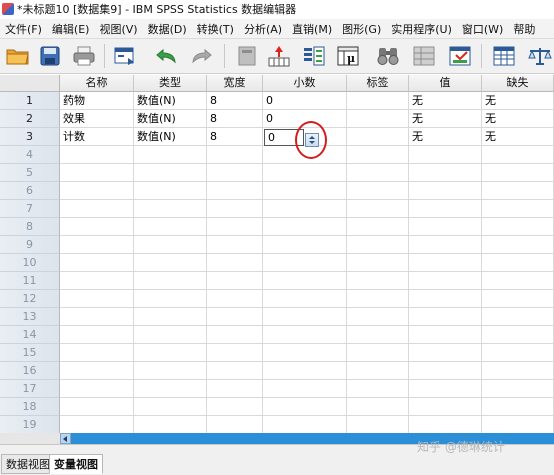 This screenshot has height=475, width=554. Describe the element at coordinates (482, 29) in the screenshot. I see `menu-window: 窗口(W)` at that location.